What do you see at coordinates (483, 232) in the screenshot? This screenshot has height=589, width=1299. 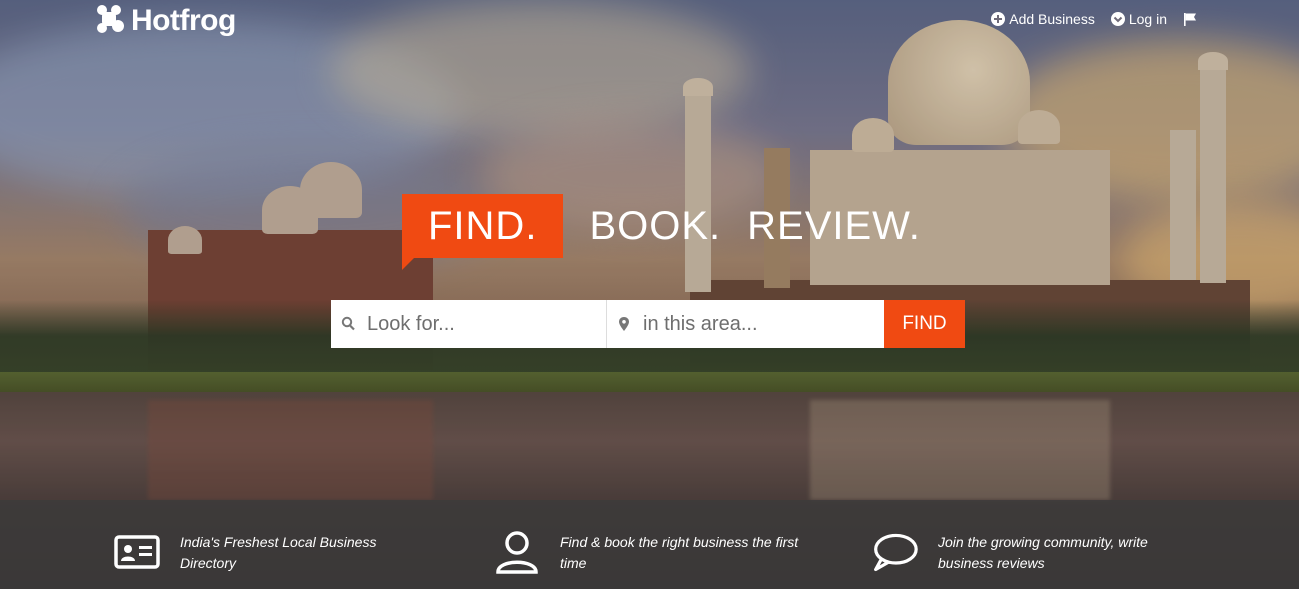 I see `tagline-find: FIND.` at bounding box center [483, 232].